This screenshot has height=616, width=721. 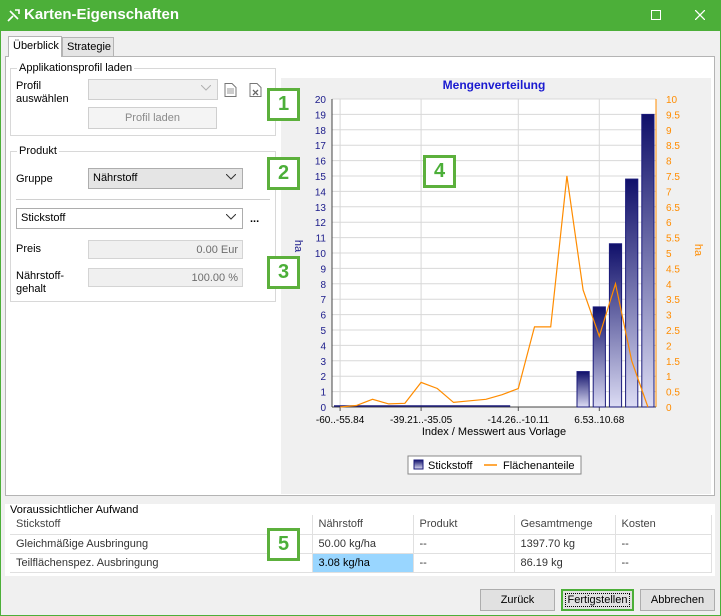 I want to click on column-header: Gesamtmenge, so click(x=565, y=525).